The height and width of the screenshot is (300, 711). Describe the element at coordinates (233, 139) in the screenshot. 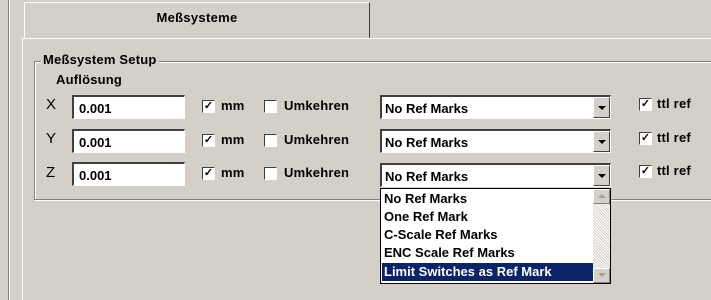

I see `mm-label-y: mm` at that location.